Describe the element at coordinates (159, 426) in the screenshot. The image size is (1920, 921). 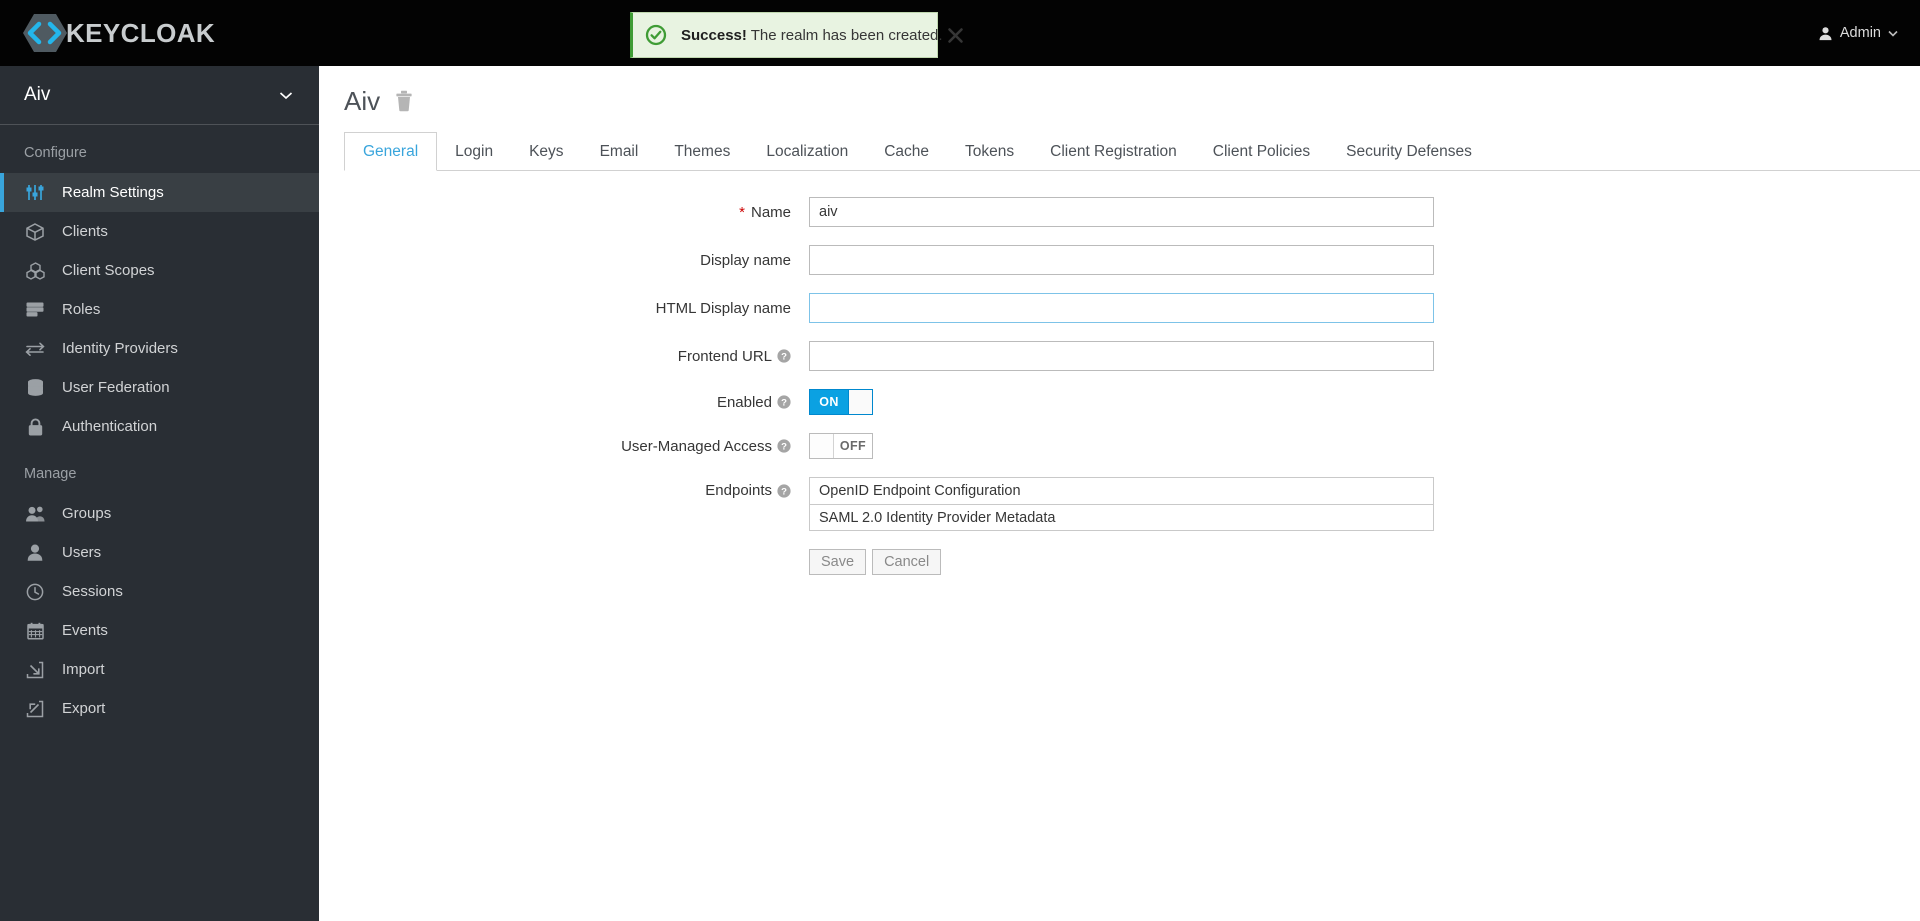
I see `sidebar-item-authentication: Authentication` at that location.